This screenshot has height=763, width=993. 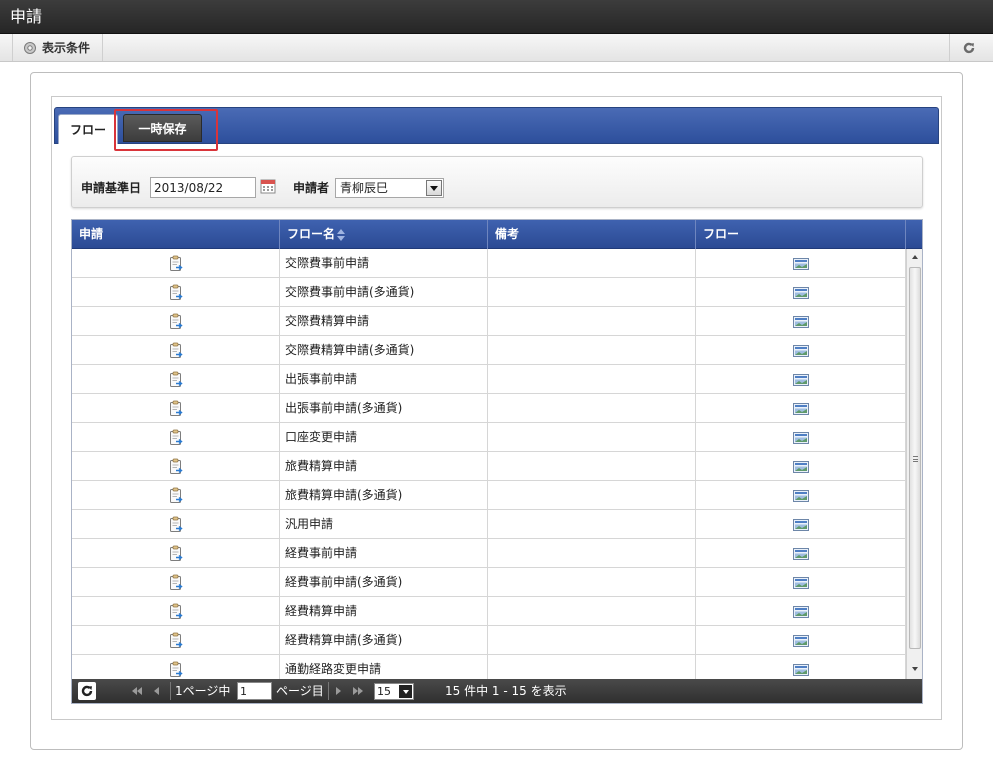 What do you see at coordinates (489, 292) in the screenshot?
I see `table-row: 交際費事前申請(多通貨)` at bounding box center [489, 292].